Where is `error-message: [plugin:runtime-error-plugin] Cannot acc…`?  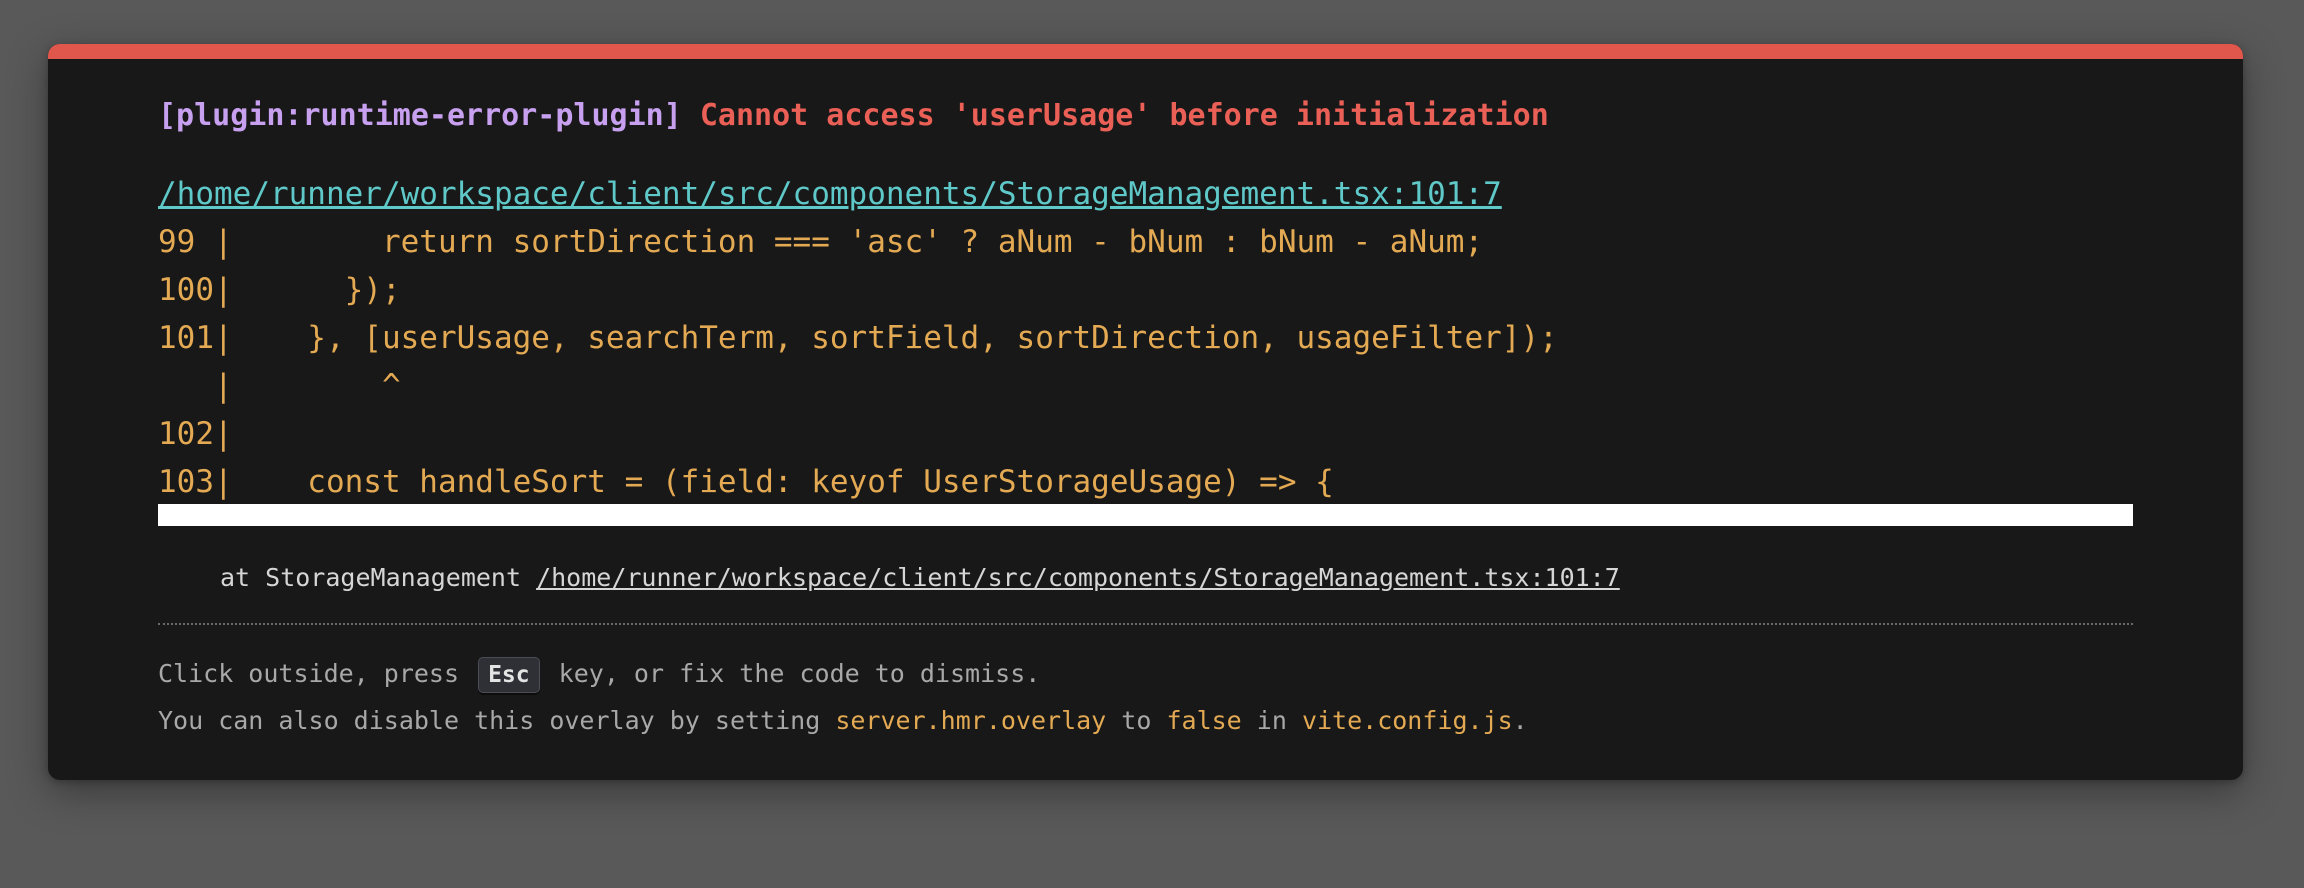 error-message: [plugin:runtime-error-plugin] Cannot acc… is located at coordinates (853, 116).